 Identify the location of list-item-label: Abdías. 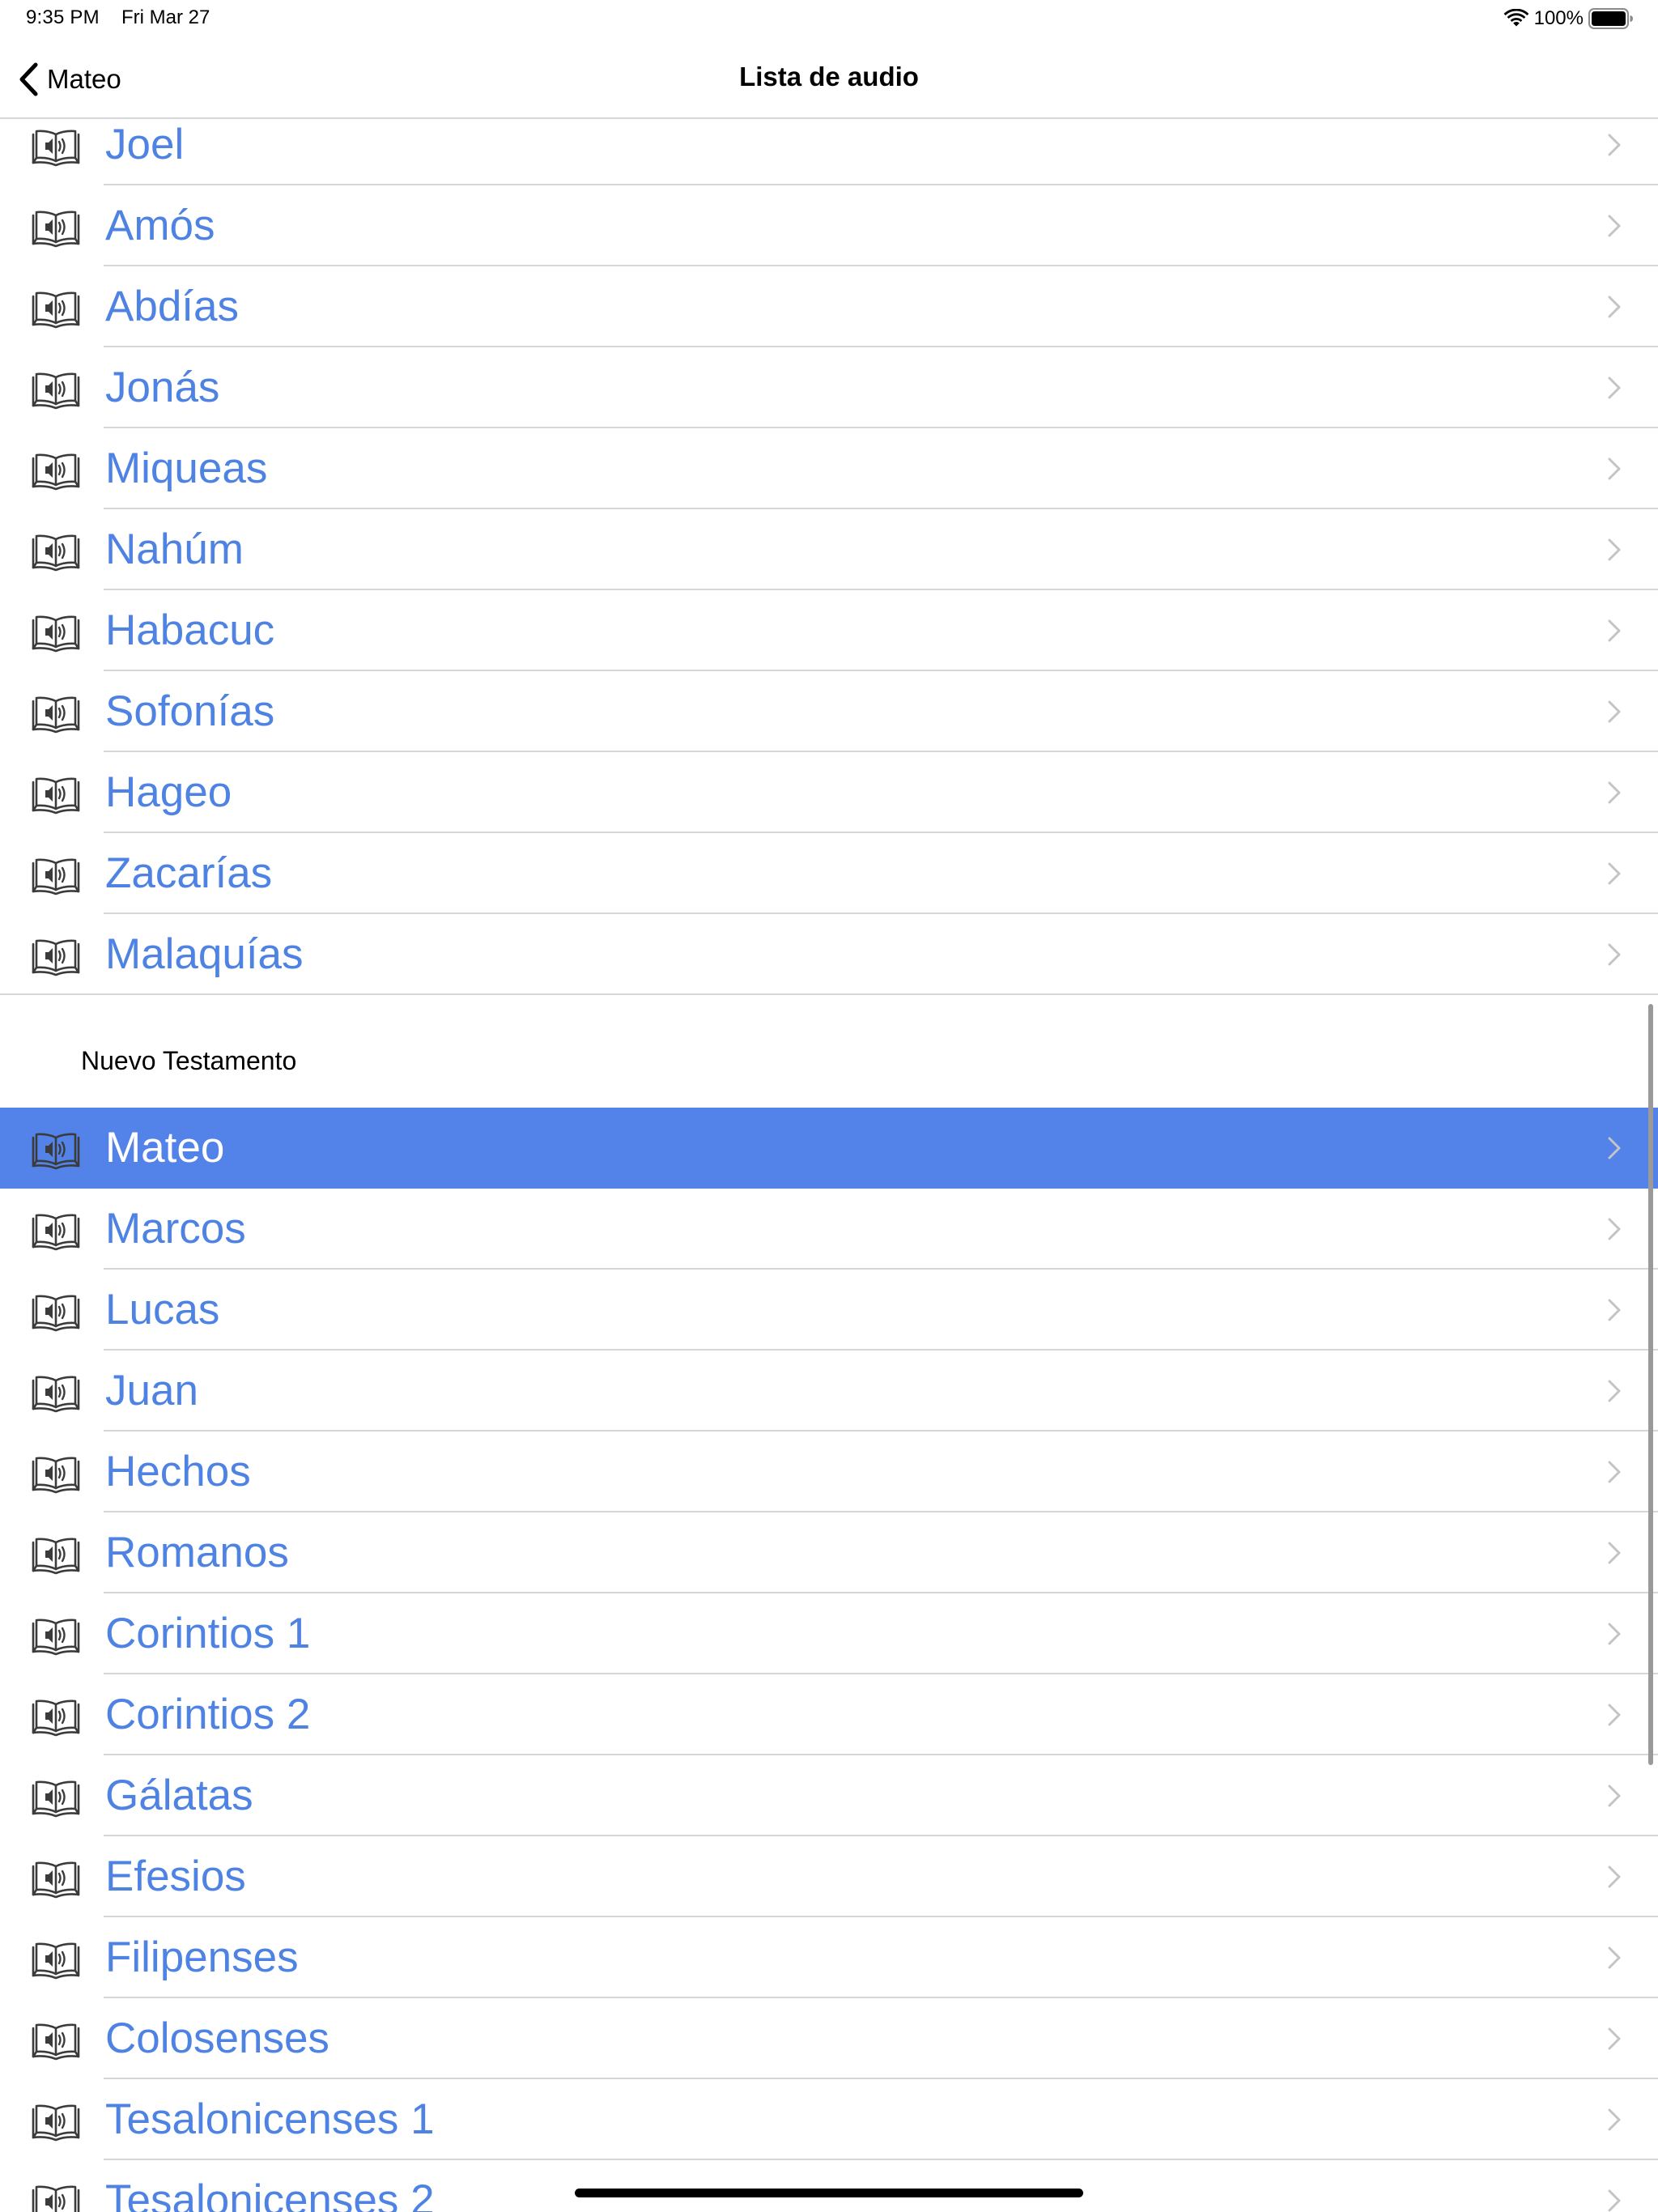
(172, 307).